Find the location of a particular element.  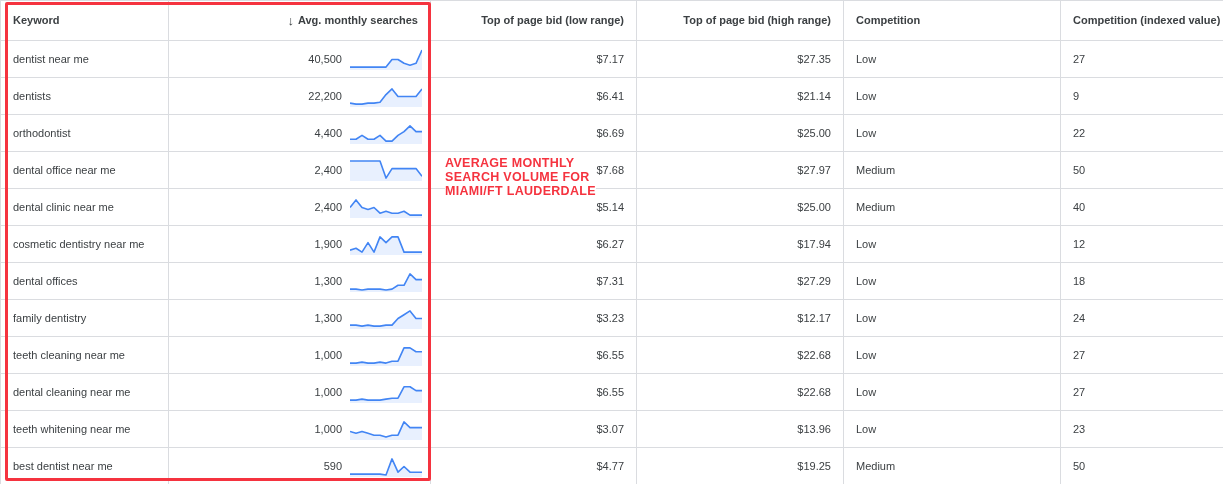

bid-high-cell: $12.17 is located at coordinates (814, 317).